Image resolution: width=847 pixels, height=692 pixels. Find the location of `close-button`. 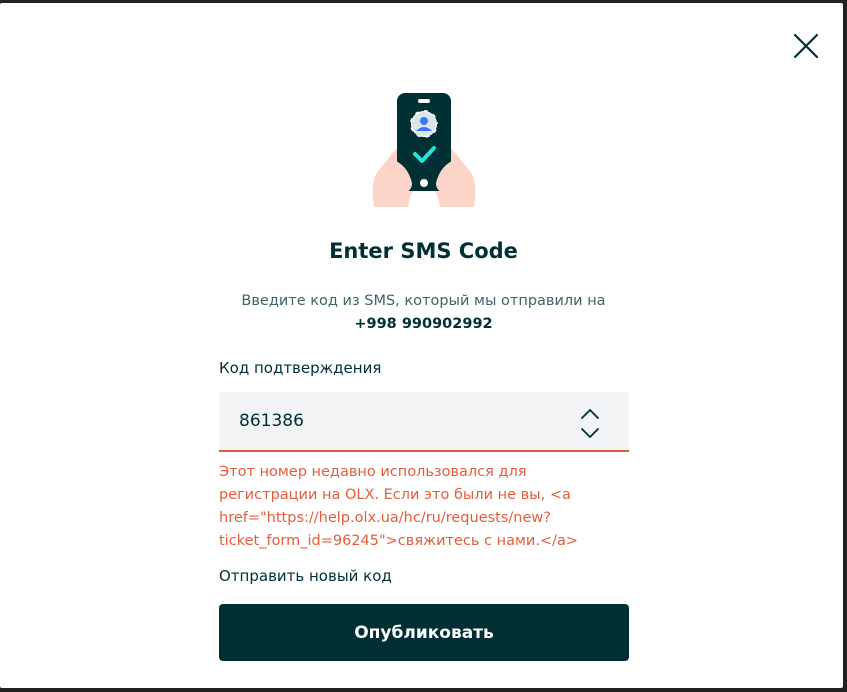

close-button is located at coordinates (806, 46).